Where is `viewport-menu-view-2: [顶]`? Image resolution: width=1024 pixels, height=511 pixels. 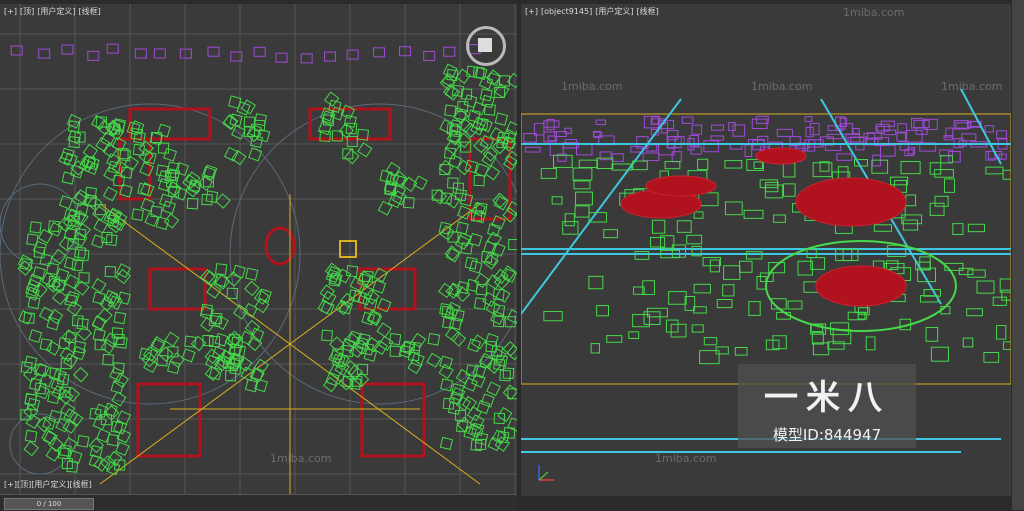
viewport-menu-view-2: [顶] is located at coordinates (24, 484).